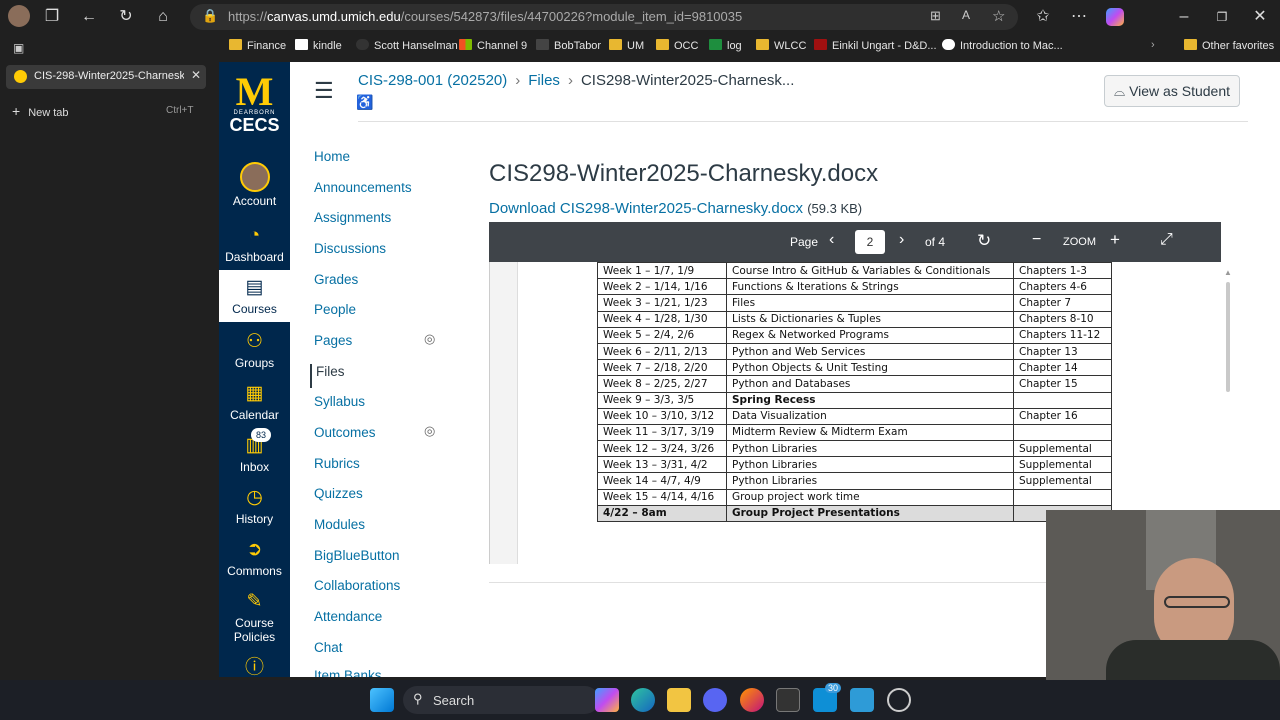  What do you see at coordinates (870, 465) in the screenshot?
I see `table-cell: Python Libraries` at bounding box center [870, 465].